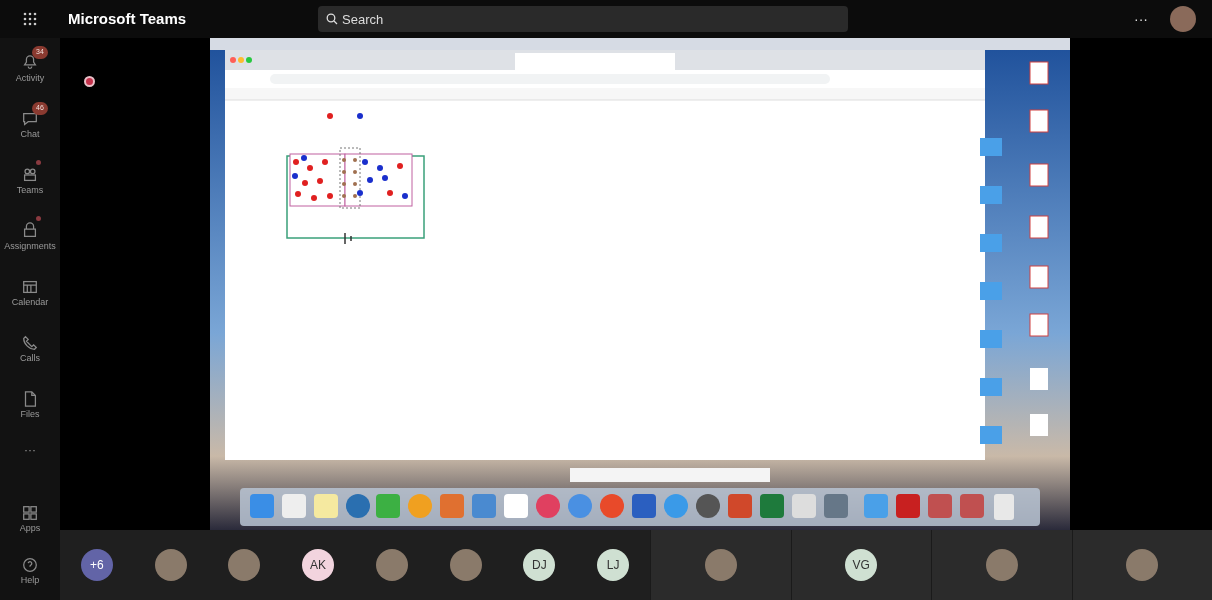 This screenshot has height=600, width=1212. I want to click on help-icon, so click(30, 565).